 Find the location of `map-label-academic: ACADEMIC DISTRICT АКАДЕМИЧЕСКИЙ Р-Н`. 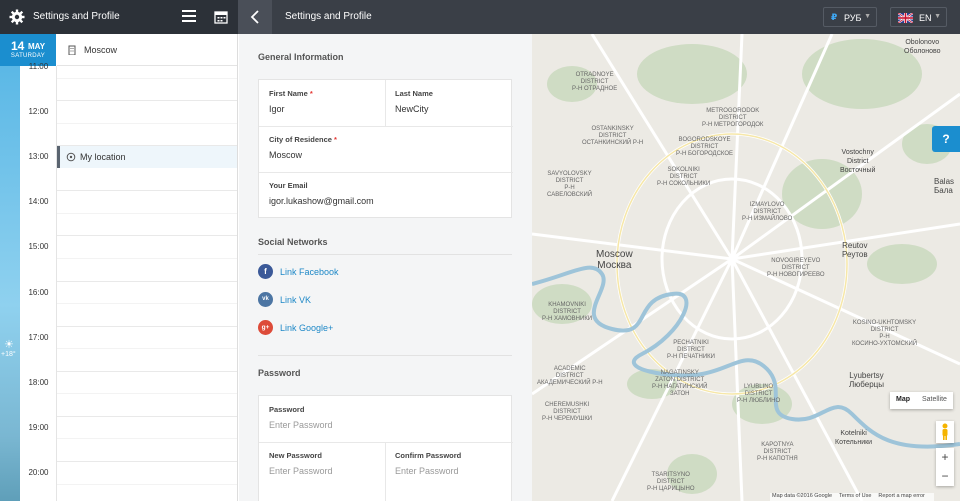

map-label-academic: ACADEMIC DISTRICT АКАДЕМИЧЕСКИЙ Р-Н is located at coordinates (570, 376).